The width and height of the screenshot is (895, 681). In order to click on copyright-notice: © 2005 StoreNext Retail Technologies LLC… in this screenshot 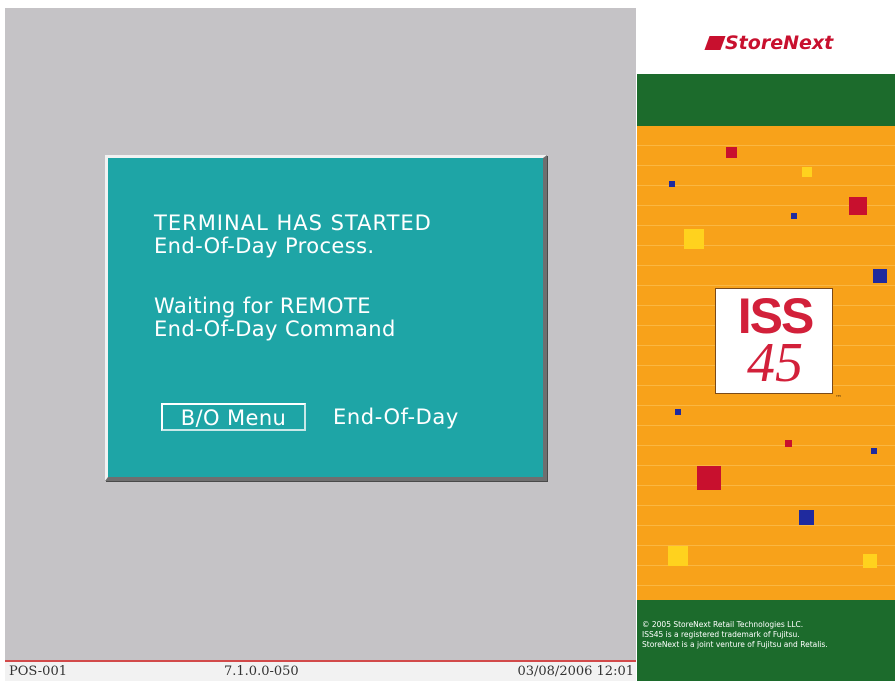, I will do `click(735, 635)`.